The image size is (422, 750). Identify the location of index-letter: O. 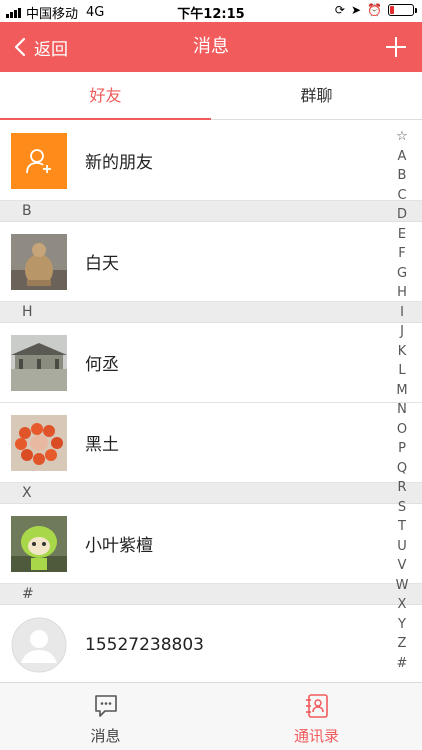
(402, 430).